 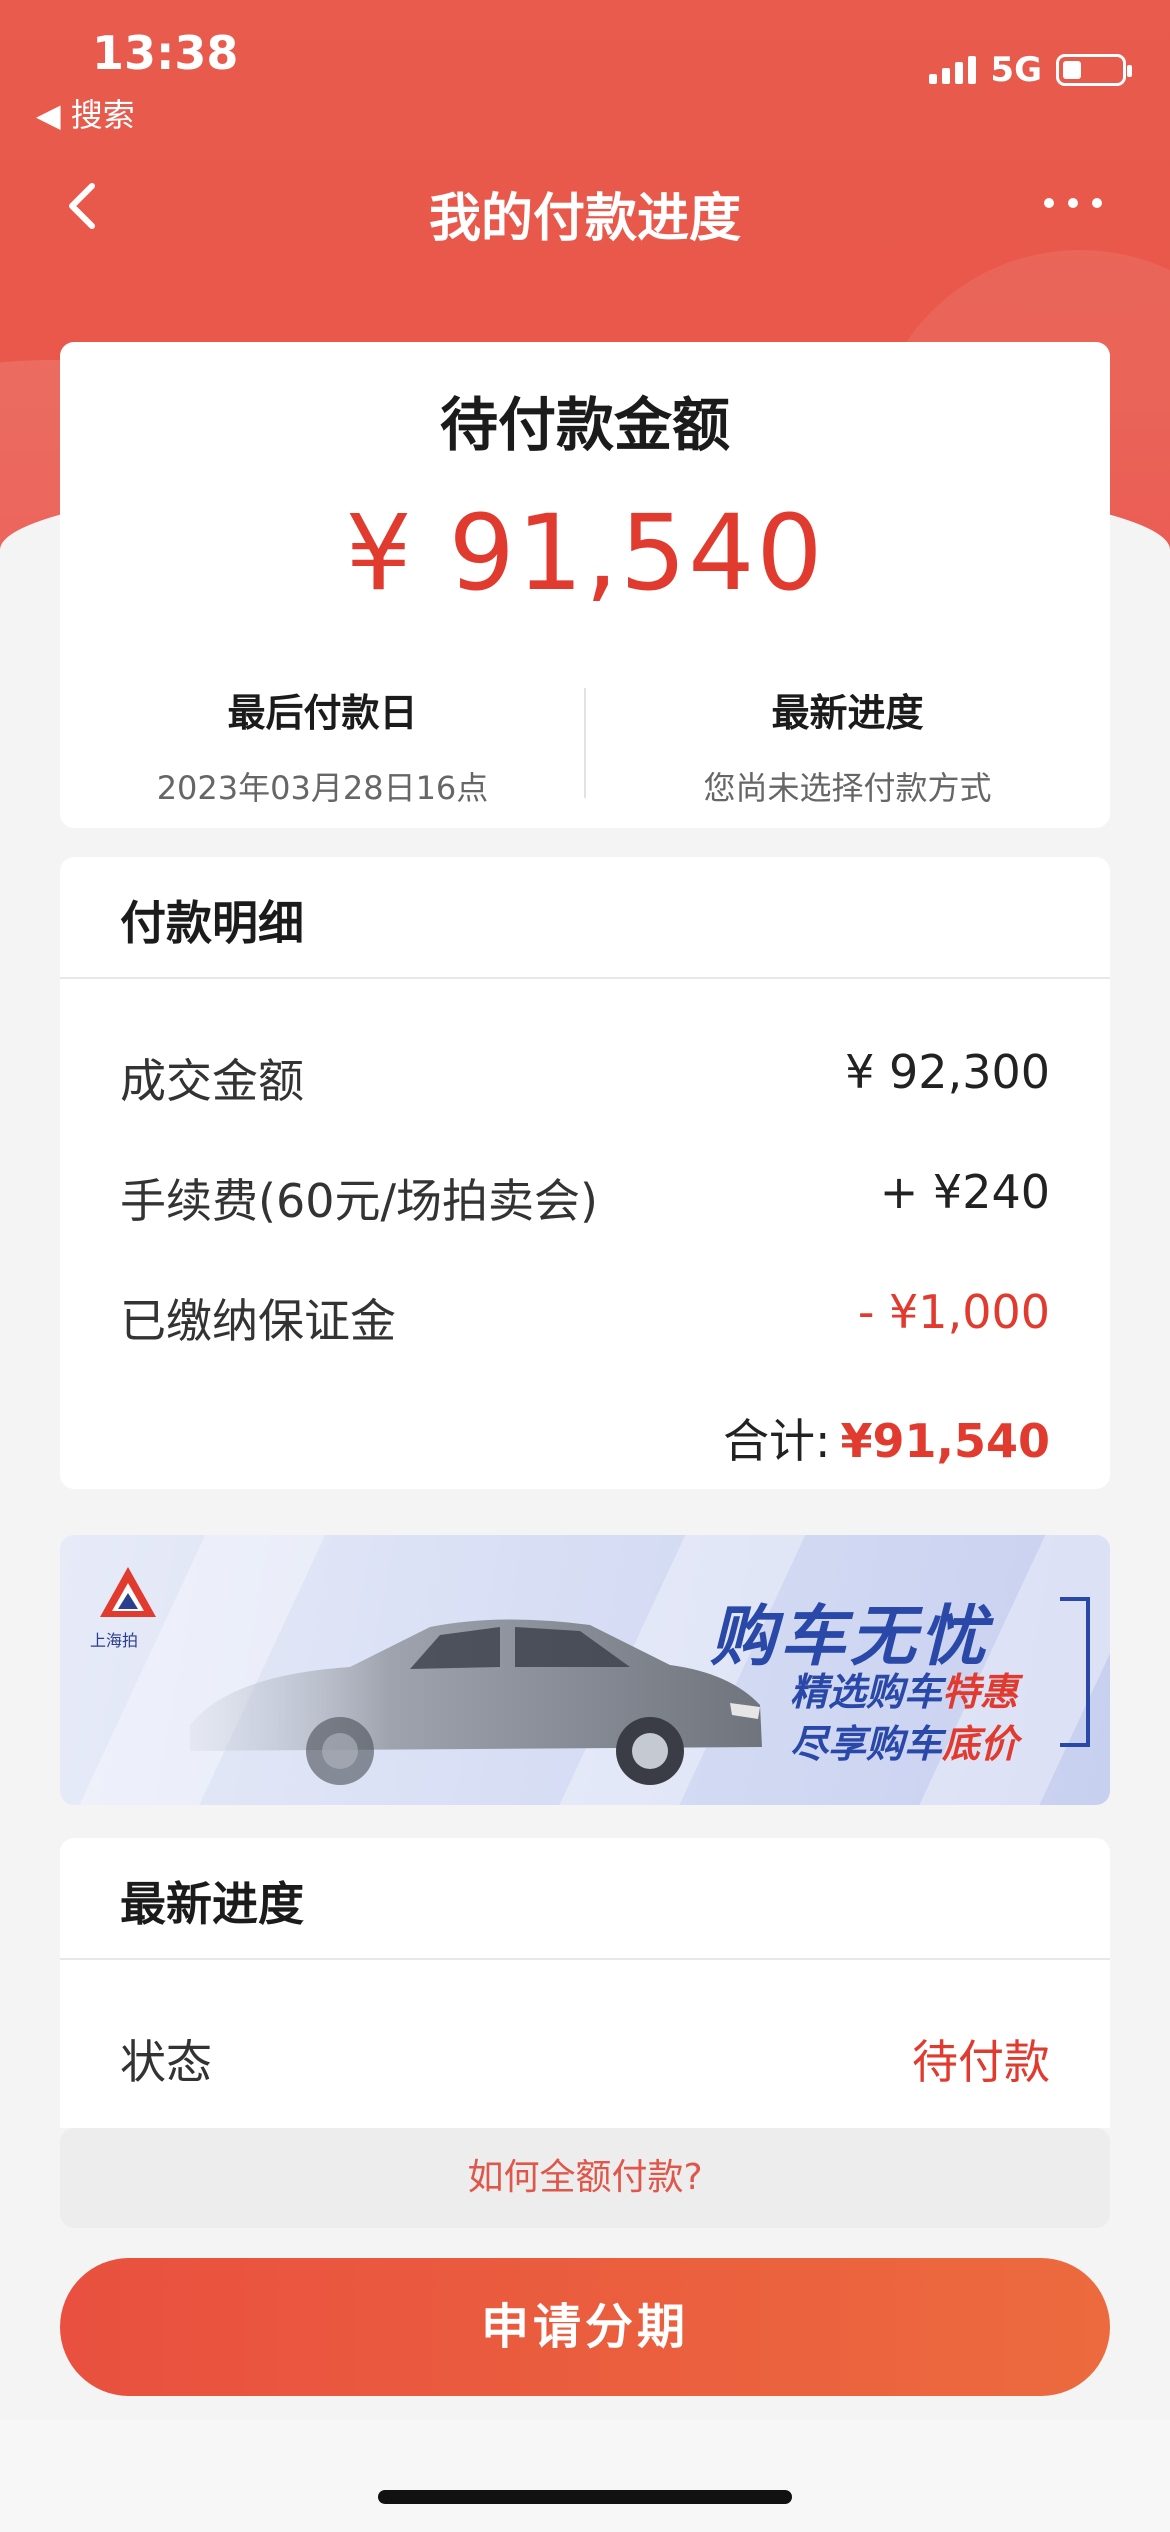 I want to click on detail-row-label: 成交金额, so click(x=212, y=1081).